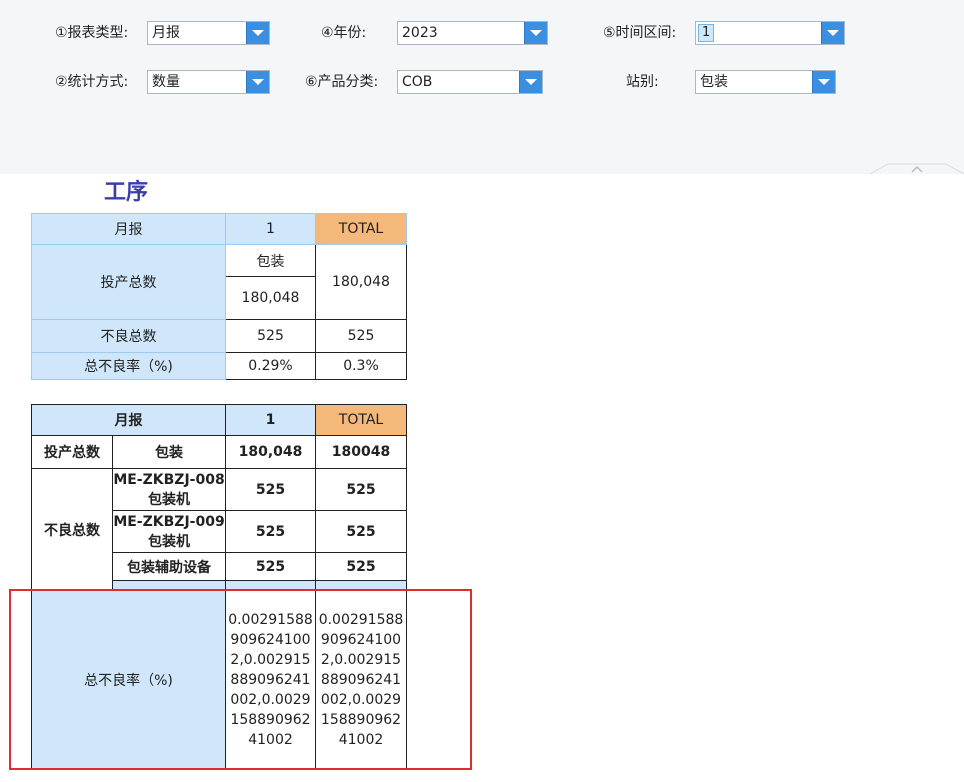  What do you see at coordinates (169, 489) in the screenshot?
I see `equipment-name: ME-ZKBZJ-008包装机` at bounding box center [169, 489].